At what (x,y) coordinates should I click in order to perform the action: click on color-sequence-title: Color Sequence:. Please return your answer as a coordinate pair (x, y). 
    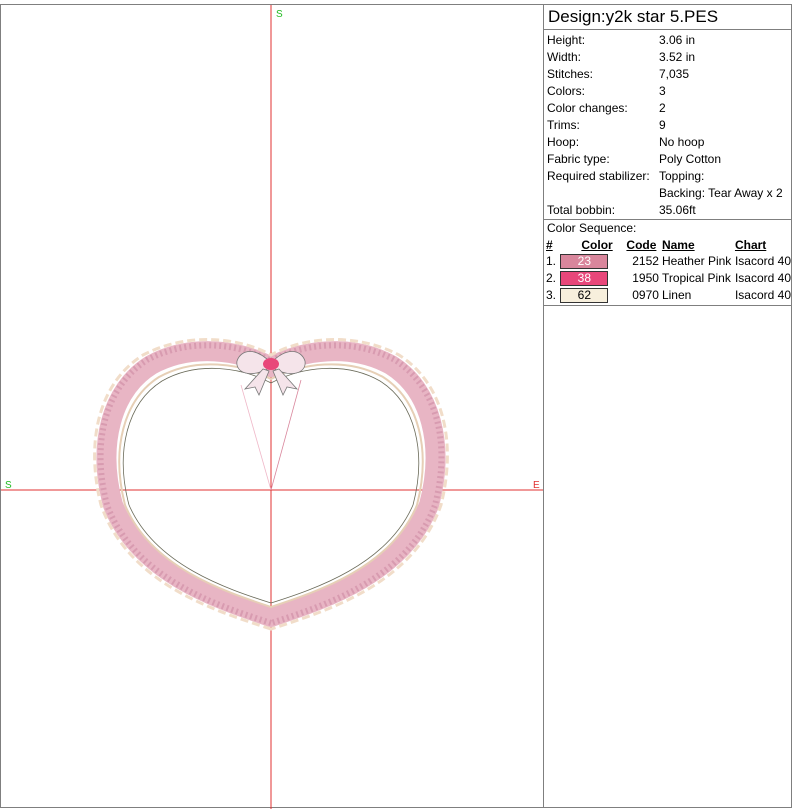
    Looking at the image, I should click on (592, 228).